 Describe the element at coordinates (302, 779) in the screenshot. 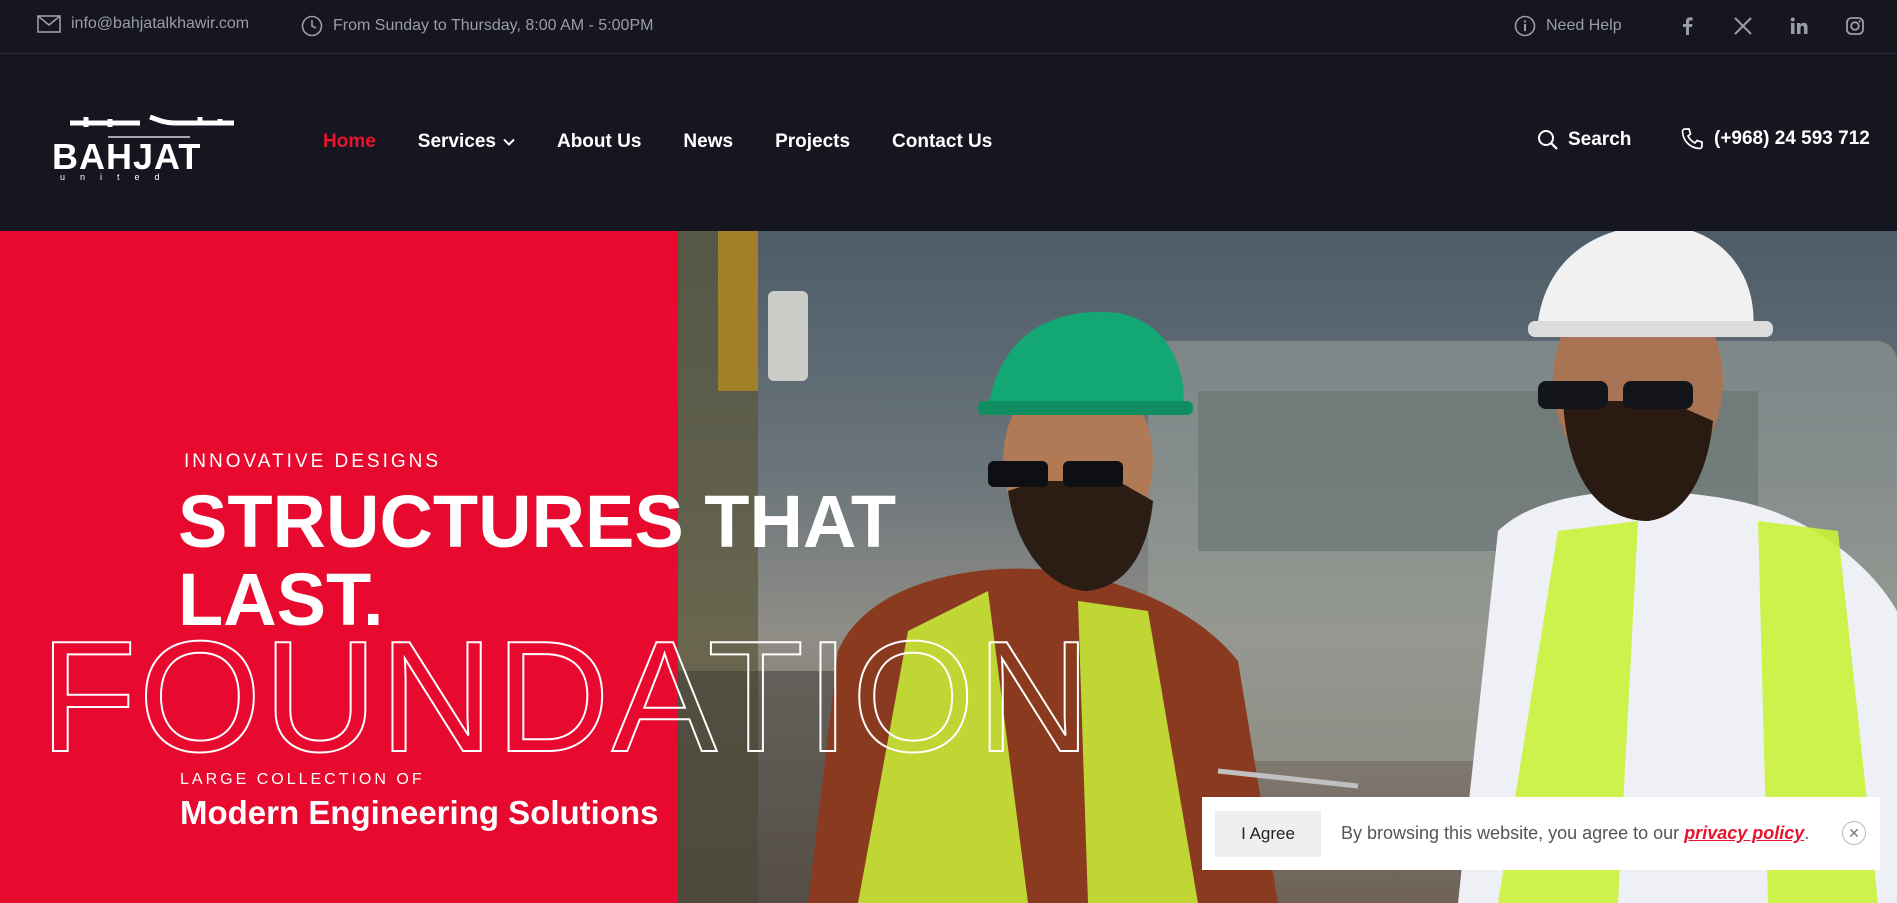

I see `hero-sub-eyebrow: LARGE COLLECTION OF` at that location.